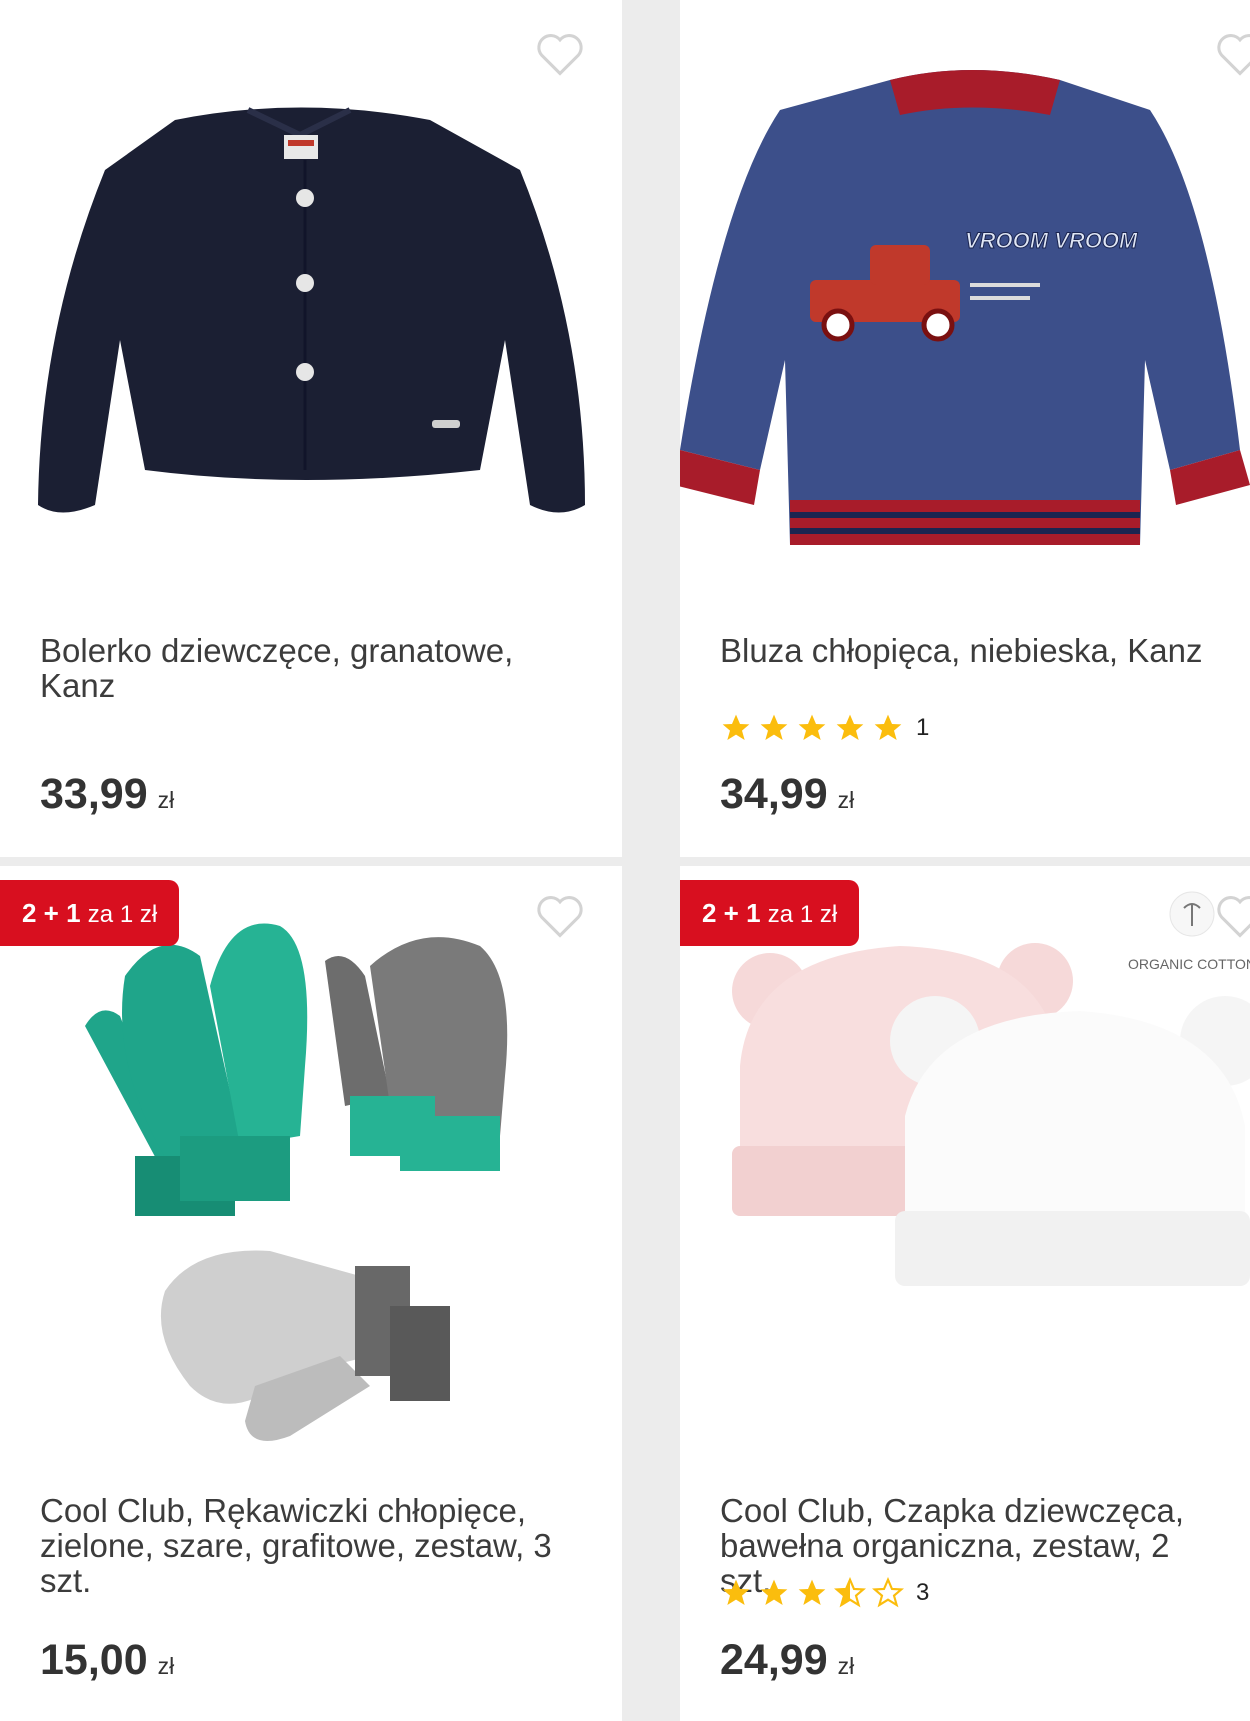 Image resolution: width=1250 pixels, height=1721 pixels. I want to click on product-title: Bluza chłopięca, niebieska, Kanz, so click(970, 650).